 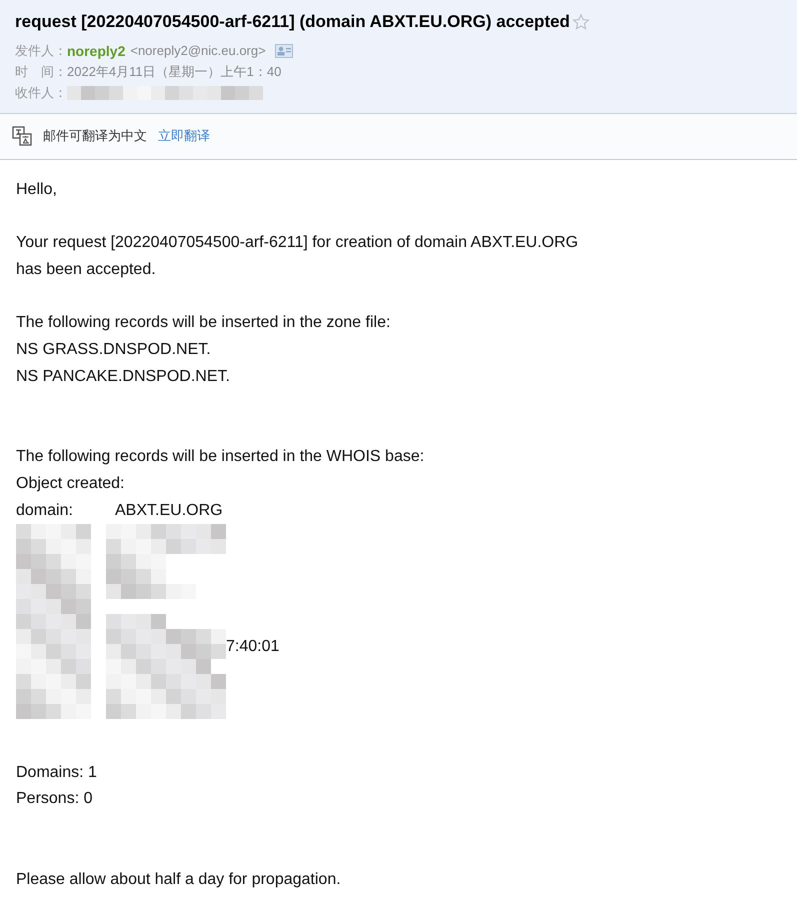 What do you see at coordinates (41, 71) in the screenshot?
I see `time-label: 时 间：` at bounding box center [41, 71].